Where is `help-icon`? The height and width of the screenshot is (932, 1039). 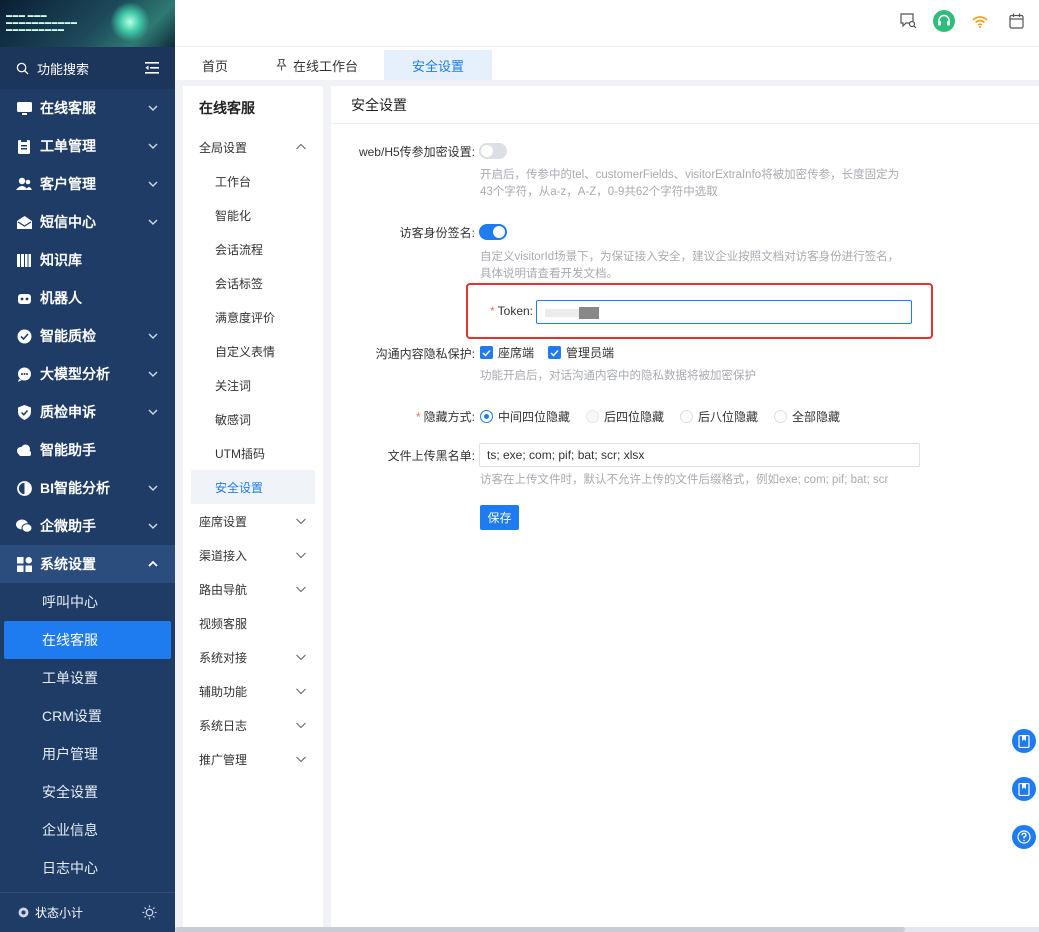 help-icon is located at coordinates (1024, 837).